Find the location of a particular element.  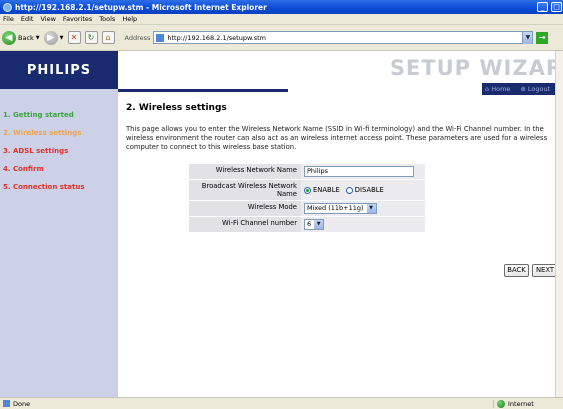

menu-tools: Tools is located at coordinates (107, 19).